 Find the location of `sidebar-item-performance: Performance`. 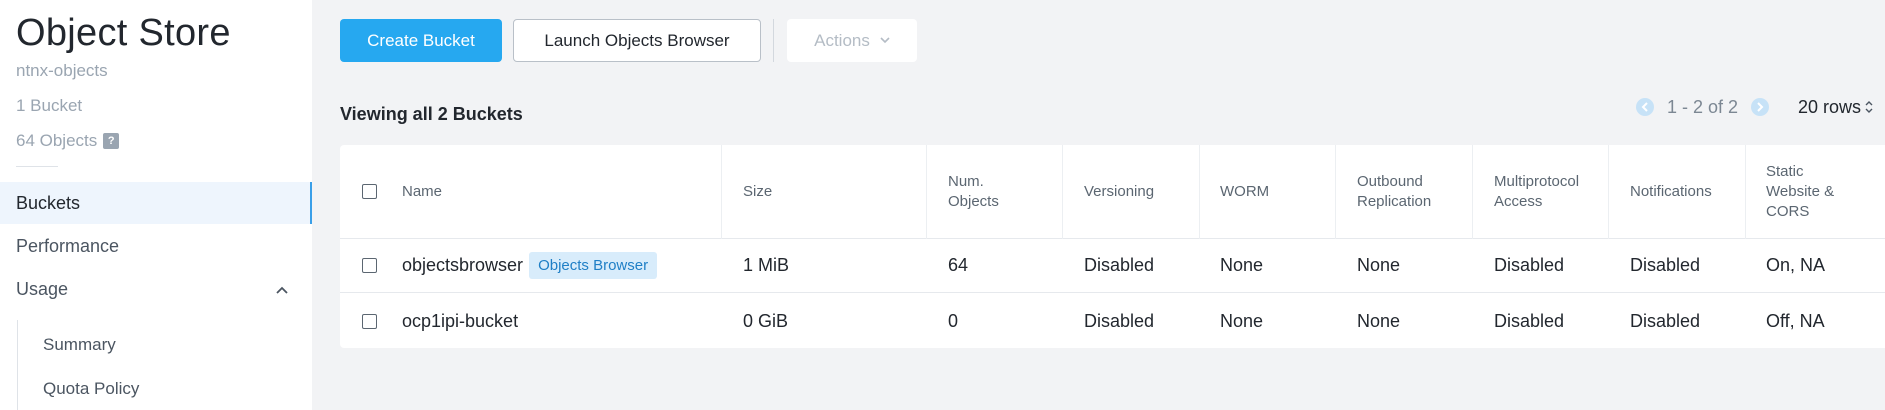

sidebar-item-performance: Performance is located at coordinates (156, 246).